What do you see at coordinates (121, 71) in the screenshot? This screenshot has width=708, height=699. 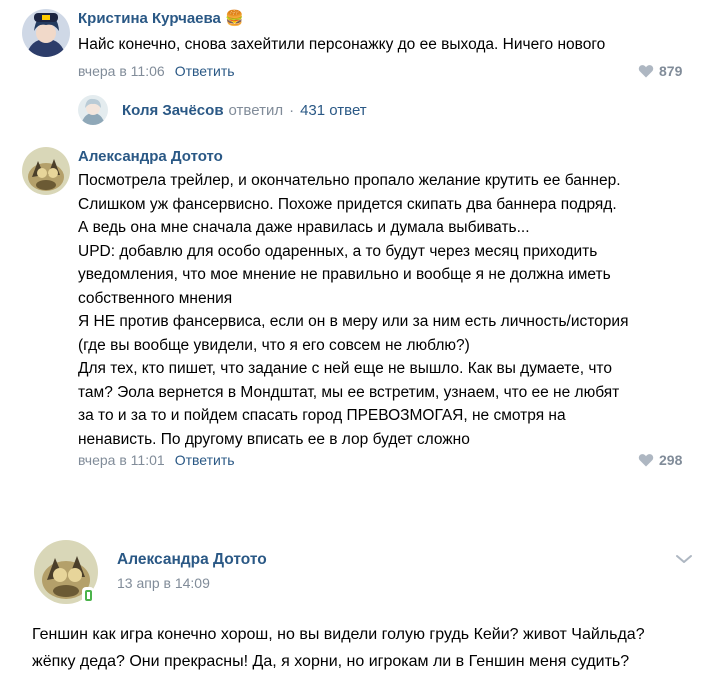 I see `comment-date: вчера в 11:06` at bounding box center [121, 71].